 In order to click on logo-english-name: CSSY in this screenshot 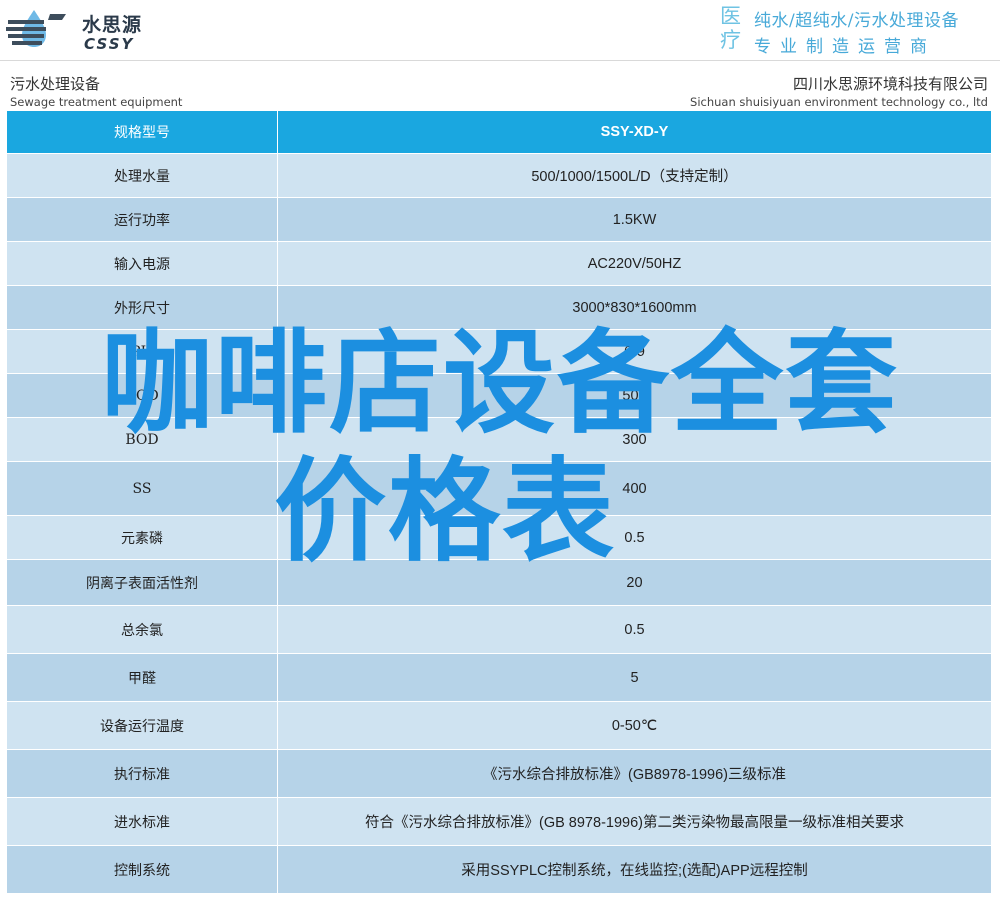, I will do `click(109, 44)`.